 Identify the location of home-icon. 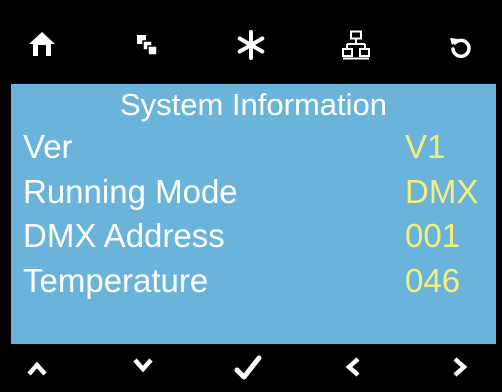
(42, 44).